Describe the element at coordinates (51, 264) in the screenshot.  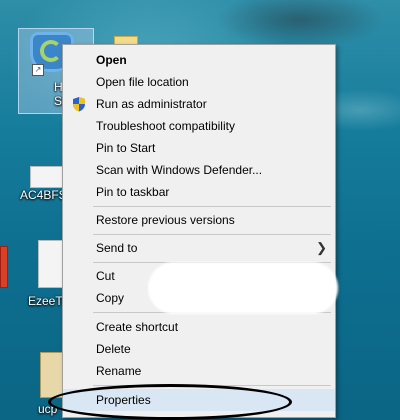
I see `document-thumbnail-icon` at that location.